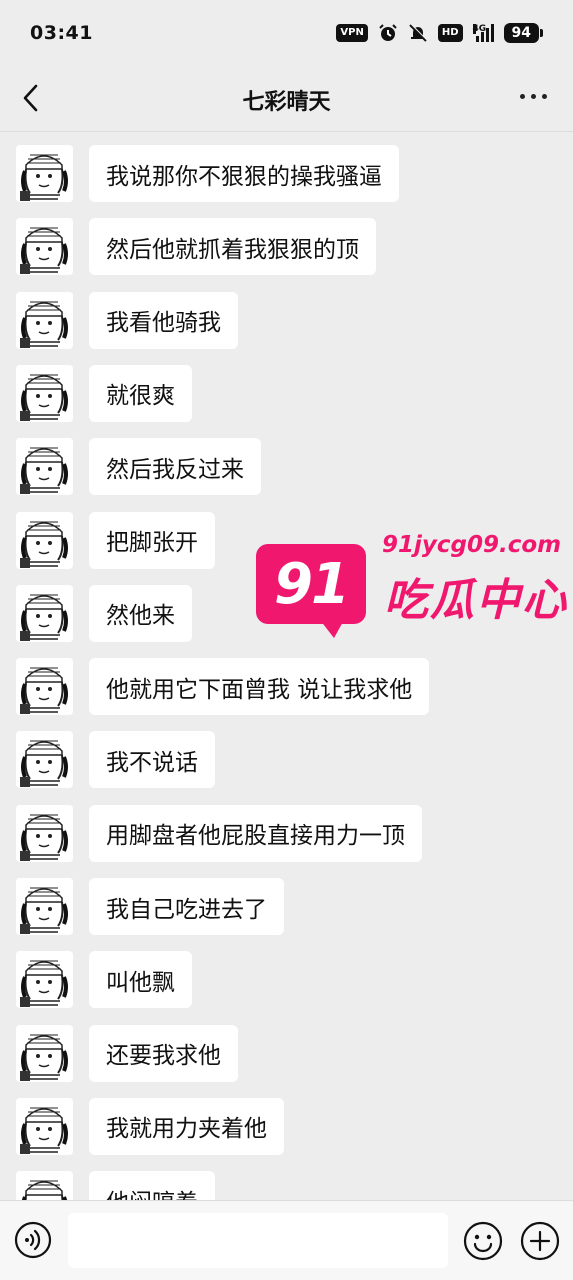 This screenshot has height=1280, width=573. Describe the element at coordinates (483, 1241) in the screenshot. I see `emoji-icon` at that location.